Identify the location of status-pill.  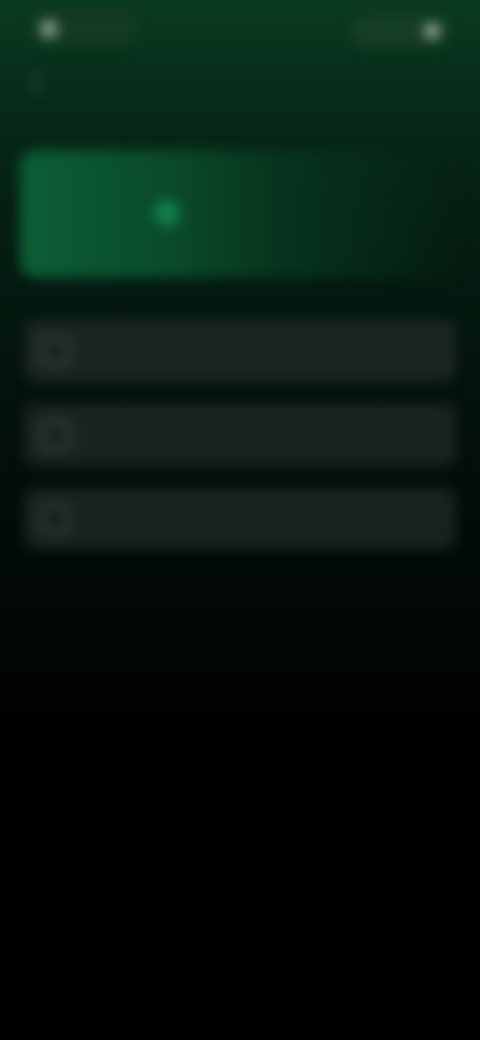
(400, 31).